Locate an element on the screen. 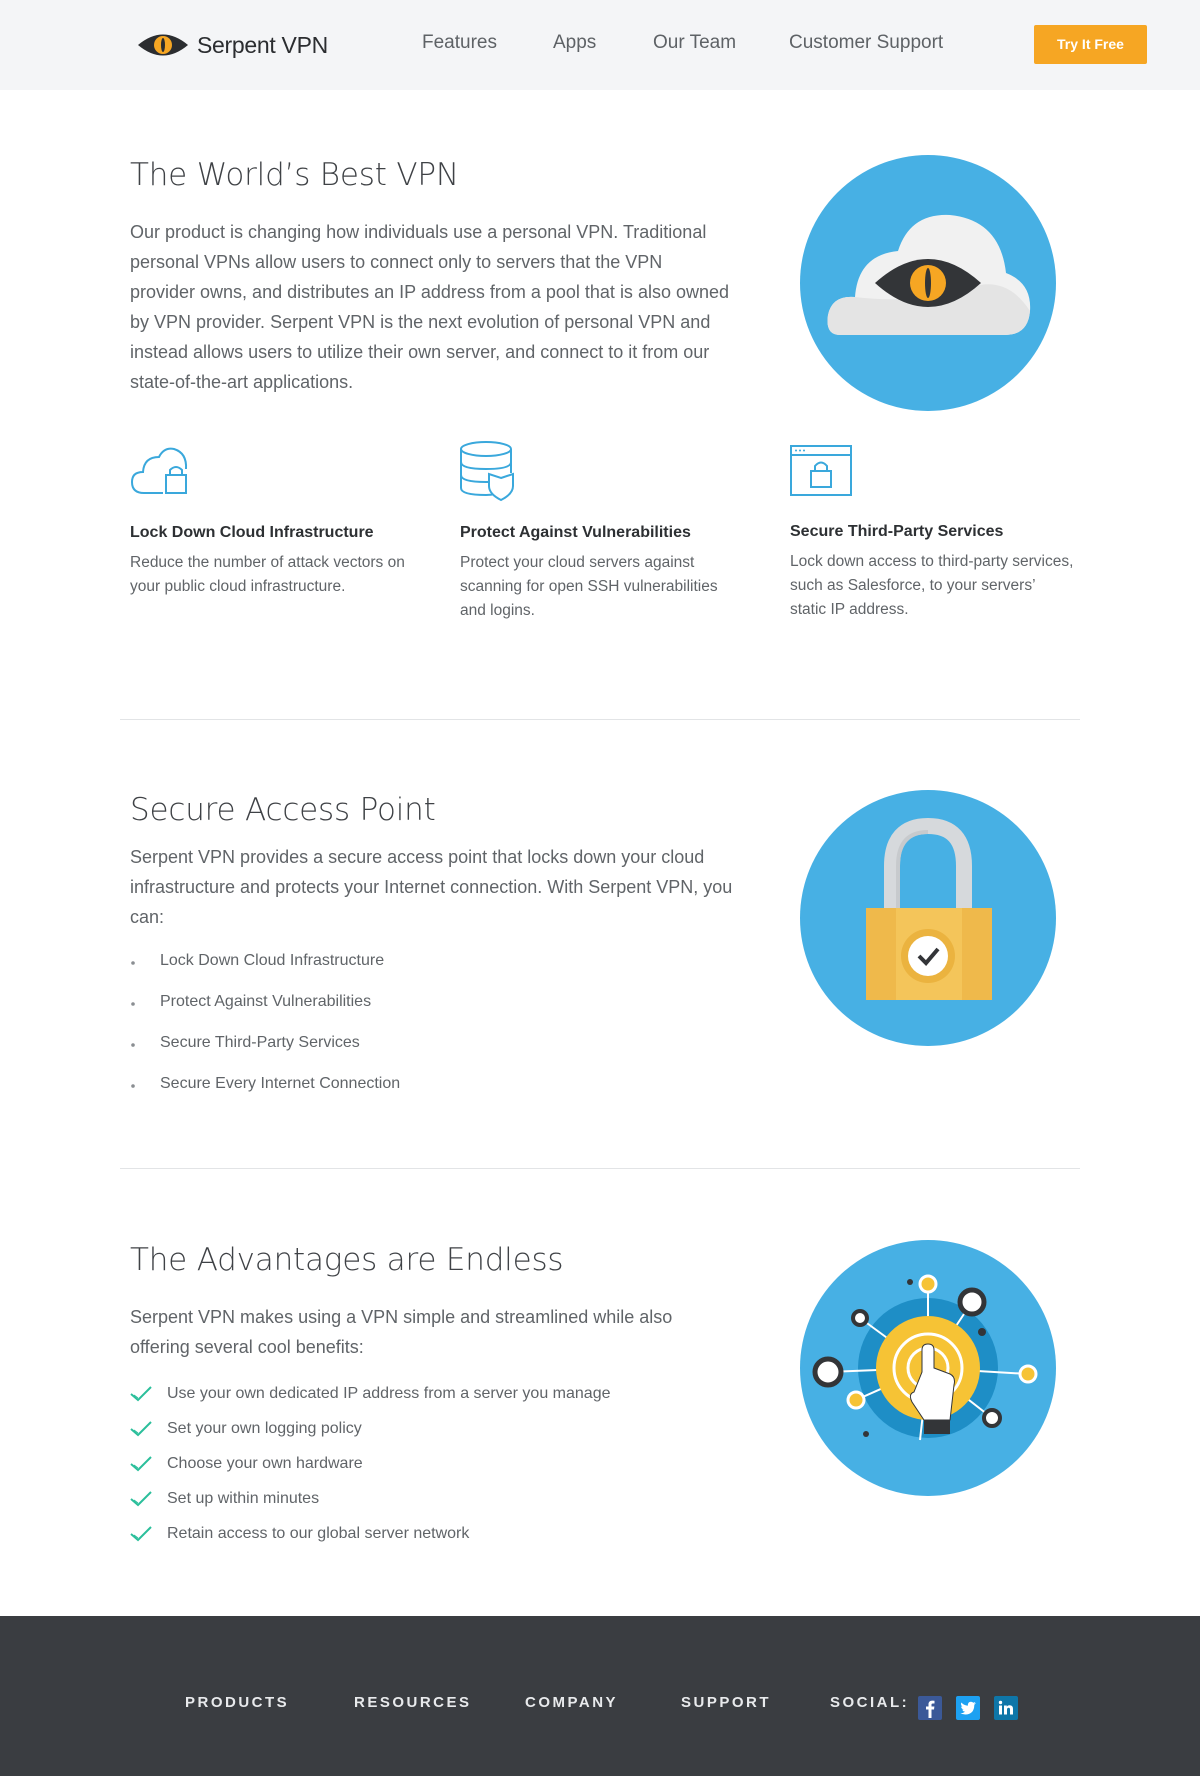 The height and width of the screenshot is (1776, 1200). footer-link-products: PRODUCTS is located at coordinates (237, 1702).